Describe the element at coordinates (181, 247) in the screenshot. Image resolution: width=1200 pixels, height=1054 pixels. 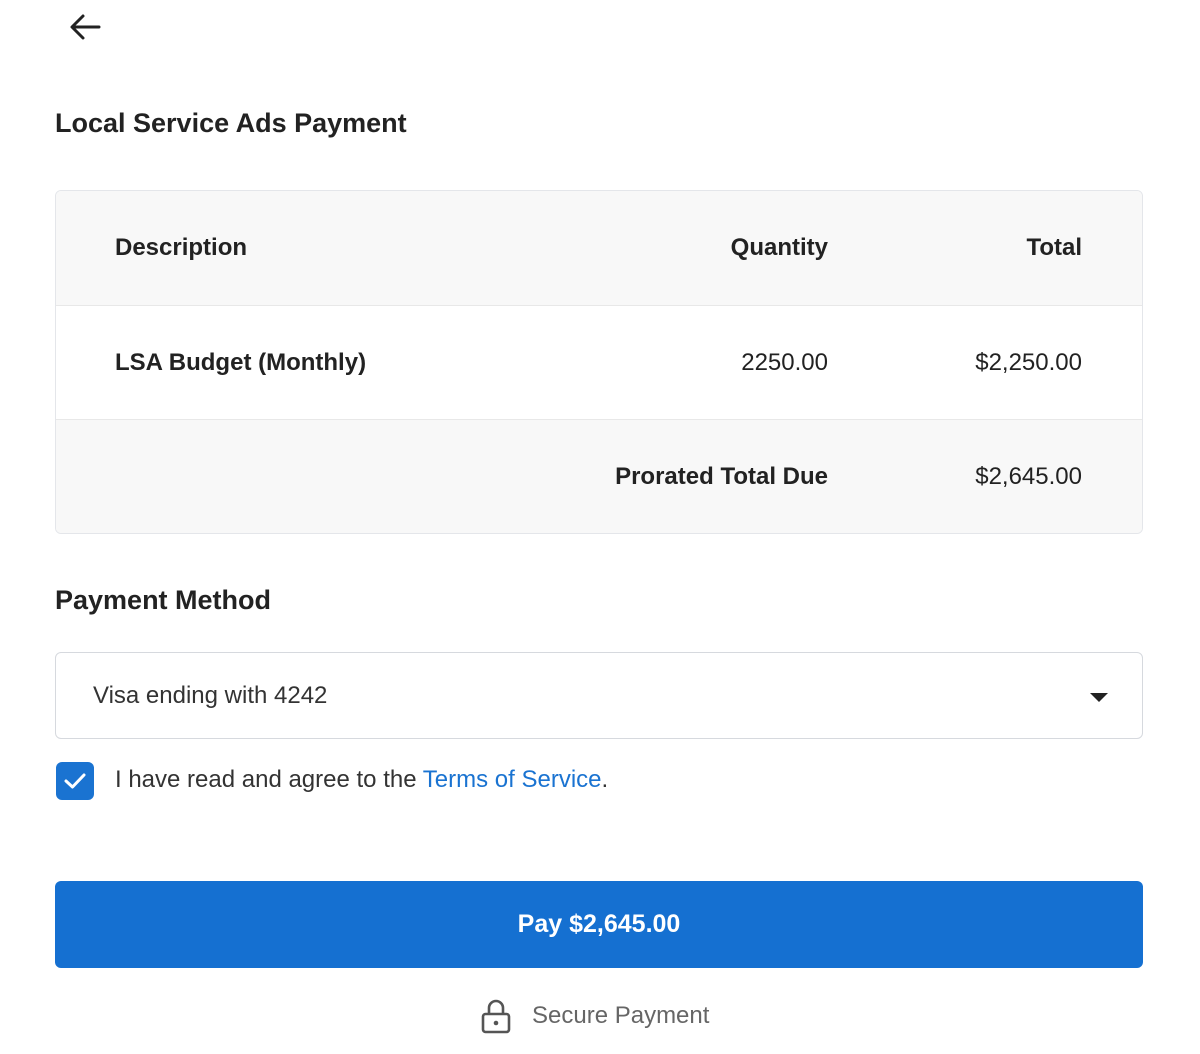
I see `column-header-description: Description` at that location.